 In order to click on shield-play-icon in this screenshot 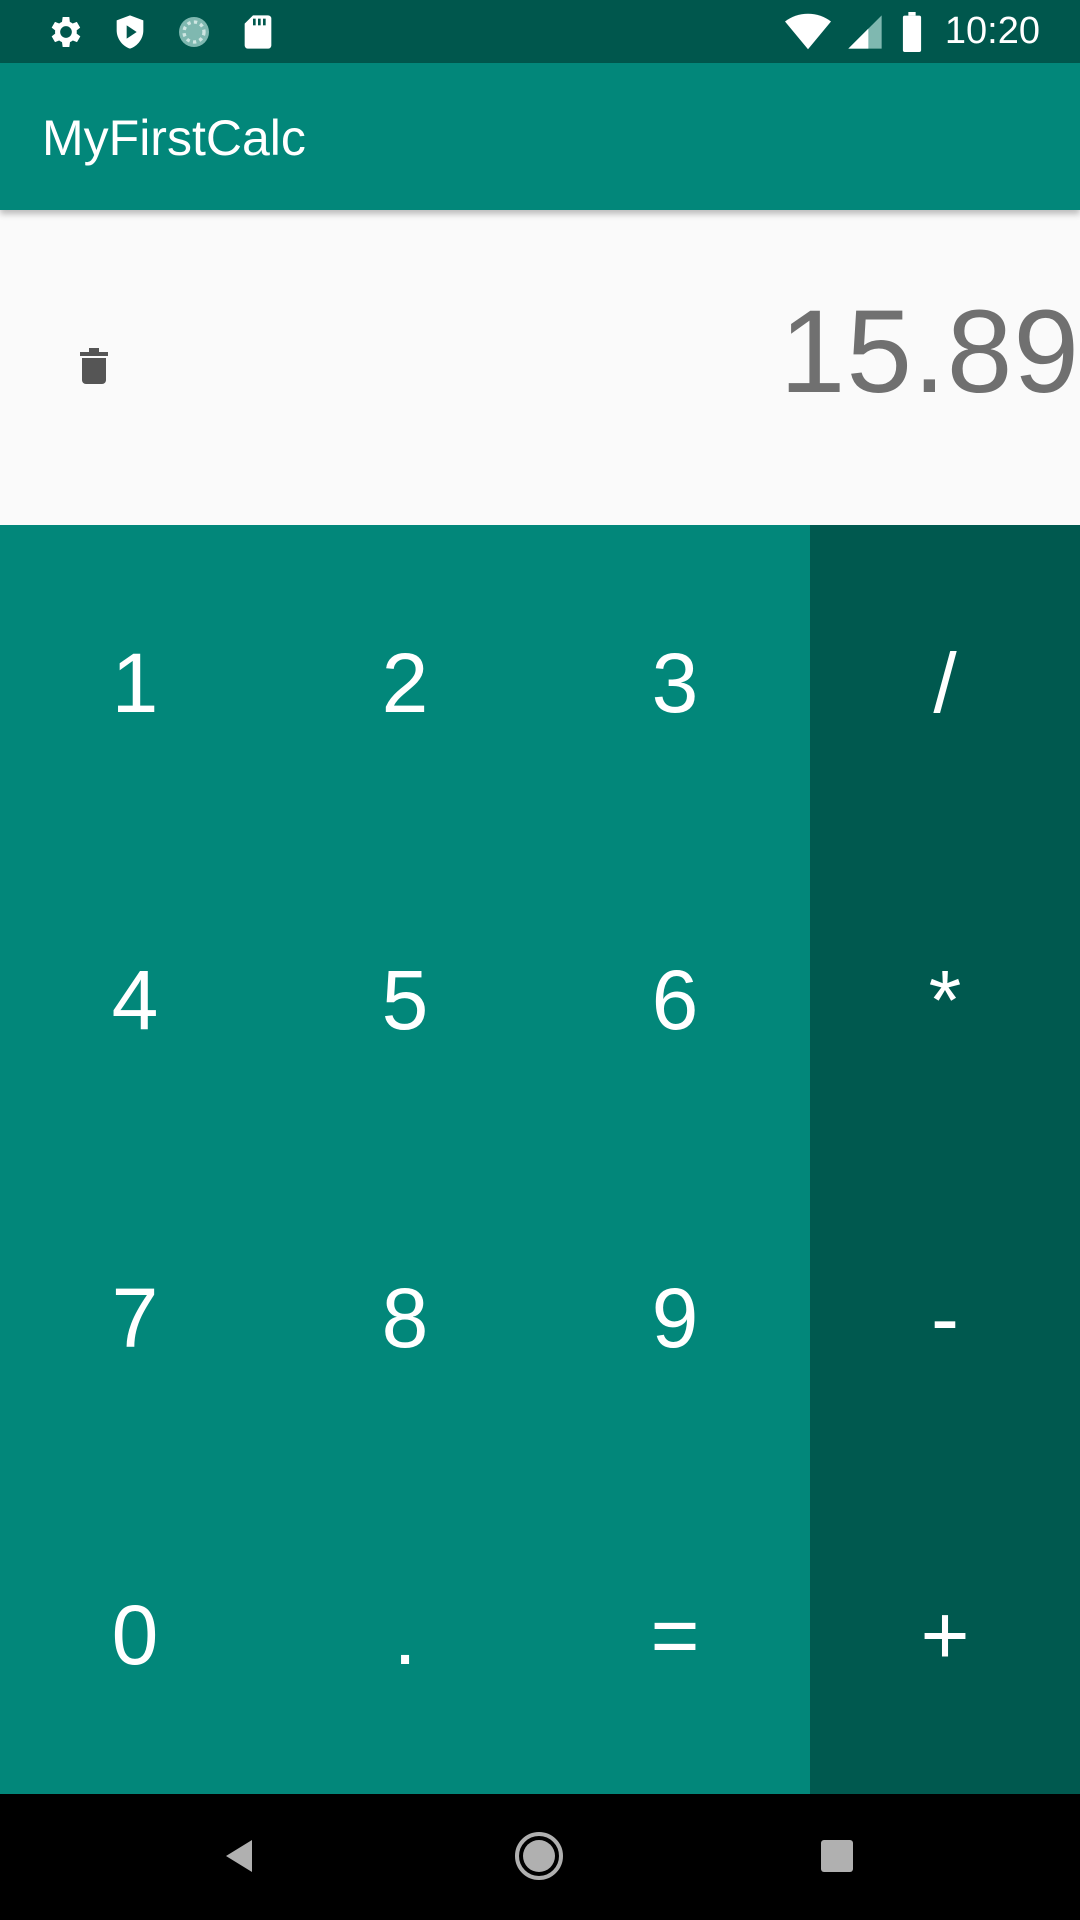, I will do `click(130, 32)`.